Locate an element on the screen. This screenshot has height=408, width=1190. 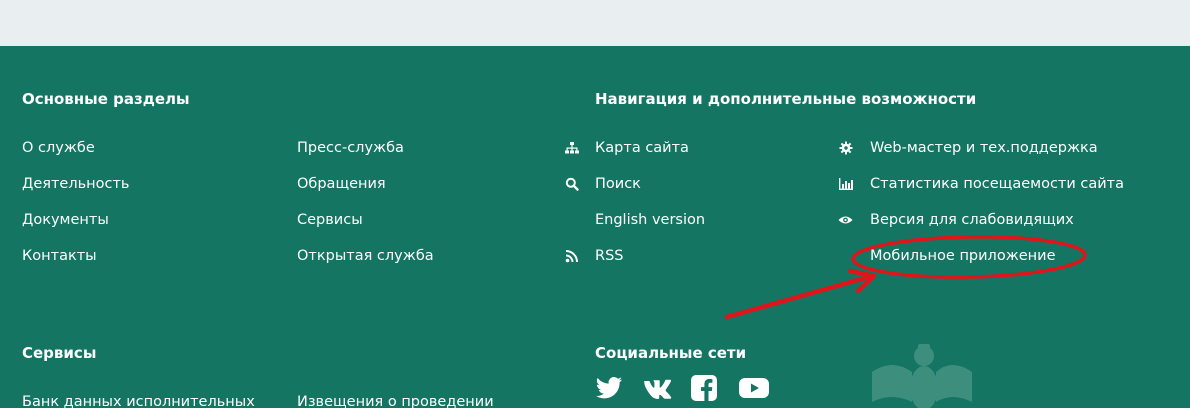
footer-link-notices: Извещения о проведении is located at coordinates (395, 396).